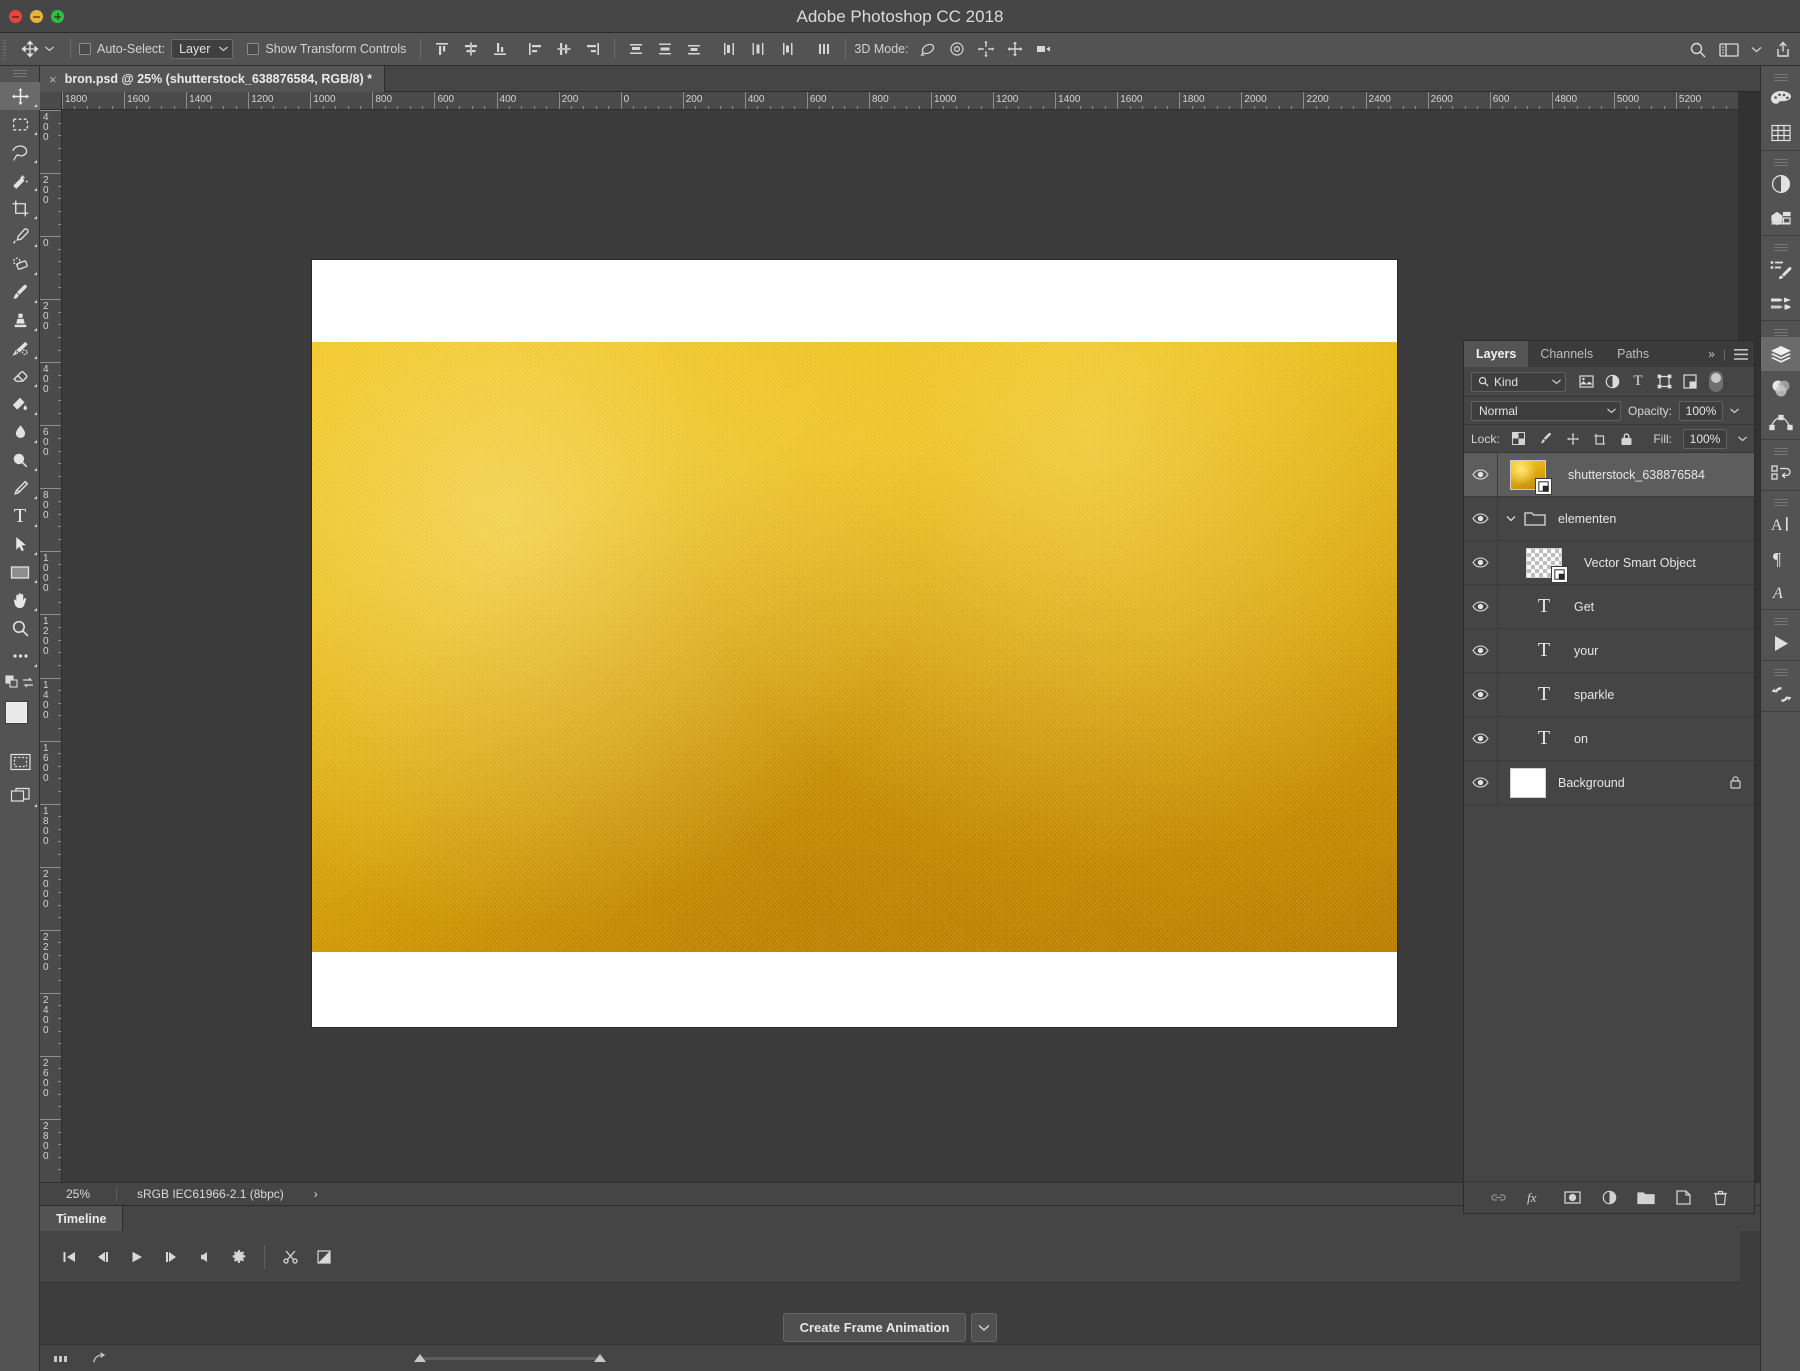  Describe the element at coordinates (957, 49) in the screenshot. I see `roll-3d-icon` at that location.